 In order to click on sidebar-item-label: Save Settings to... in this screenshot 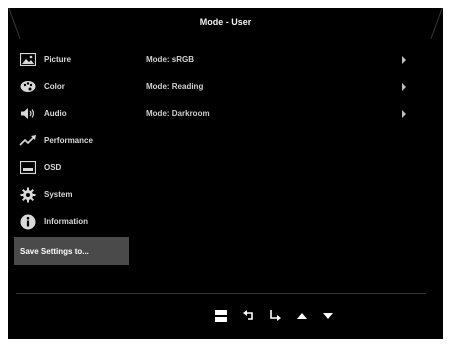, I will do `click(54, 251)`.